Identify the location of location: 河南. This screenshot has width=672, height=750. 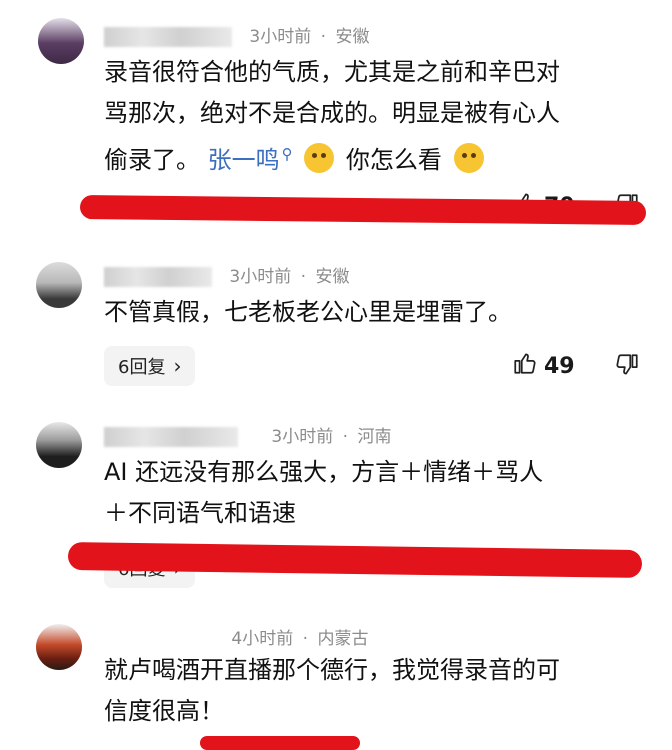
(374, 437).